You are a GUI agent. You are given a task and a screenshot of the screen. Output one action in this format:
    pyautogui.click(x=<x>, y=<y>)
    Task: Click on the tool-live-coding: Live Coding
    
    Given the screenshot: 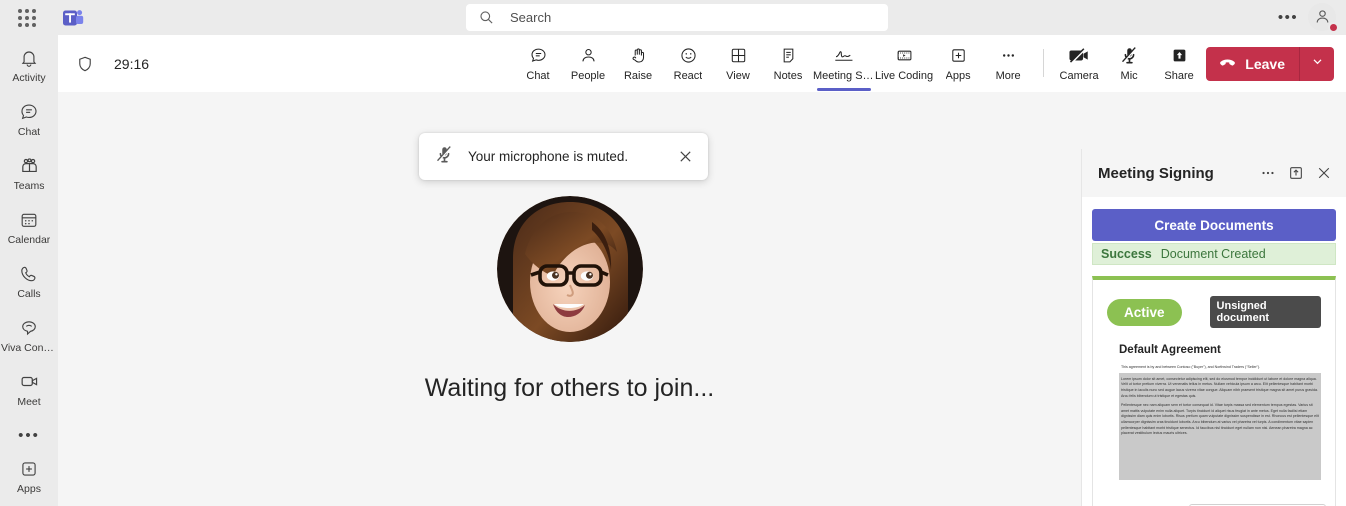 What is the action you would take?
    pyautogui.click(x=904, y=64)
    